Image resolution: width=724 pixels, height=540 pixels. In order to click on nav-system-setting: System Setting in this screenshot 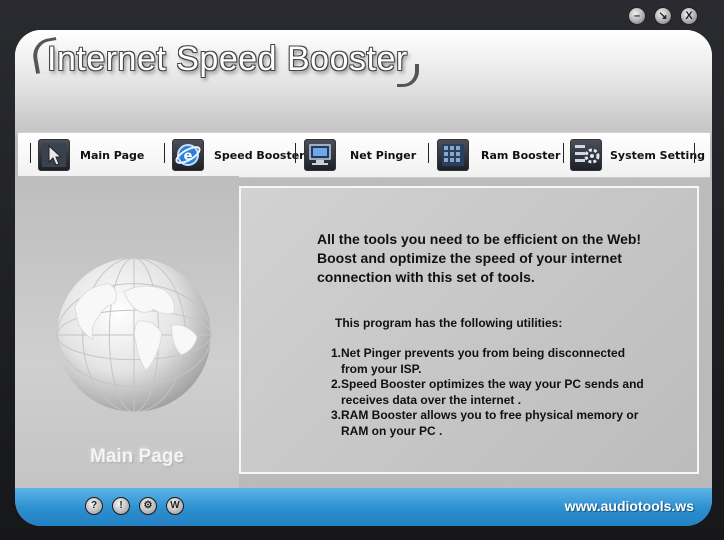, I will do `click(637, 155)`.